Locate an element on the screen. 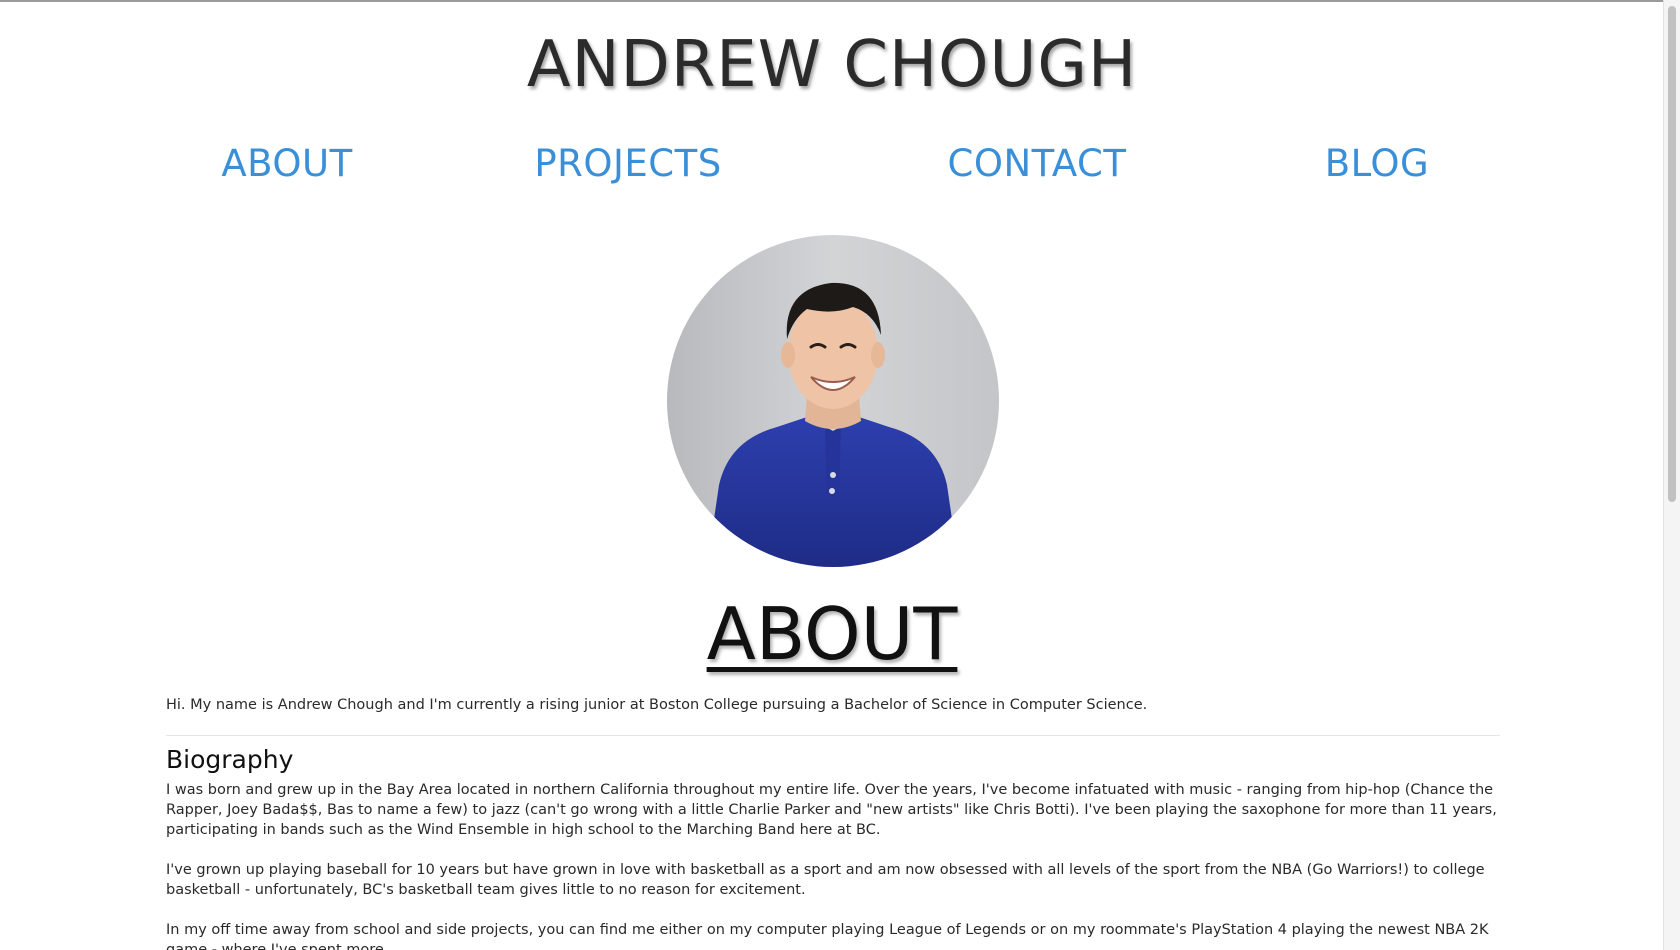  window-top-border is located at coordinates (840, 1).